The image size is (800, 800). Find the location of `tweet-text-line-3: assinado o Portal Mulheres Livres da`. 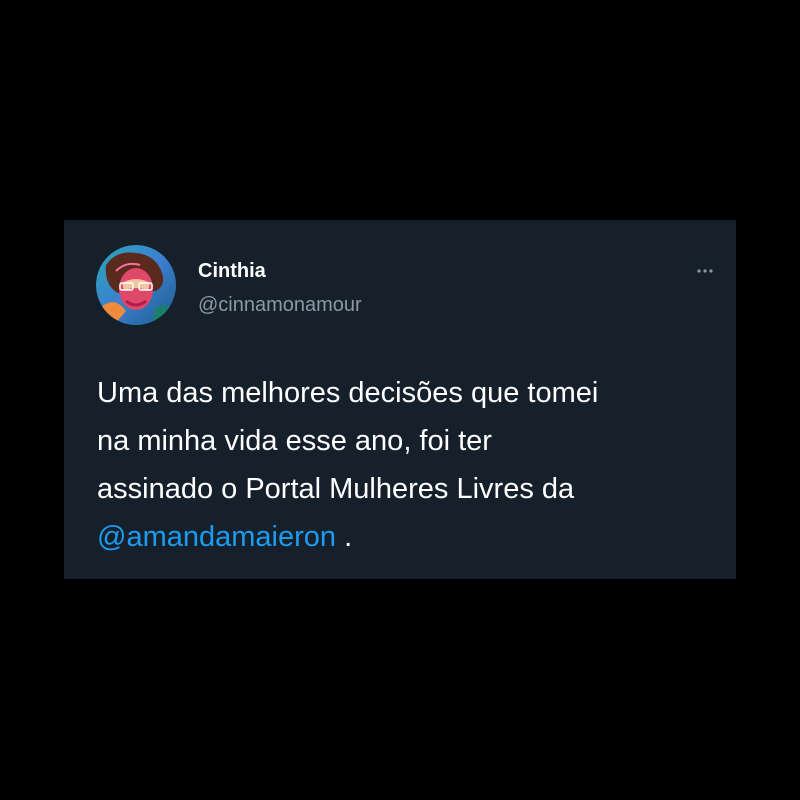

tweet-text-line-3: assinado o Portal Mulheres Livres da is located at coordinates (336, 489).